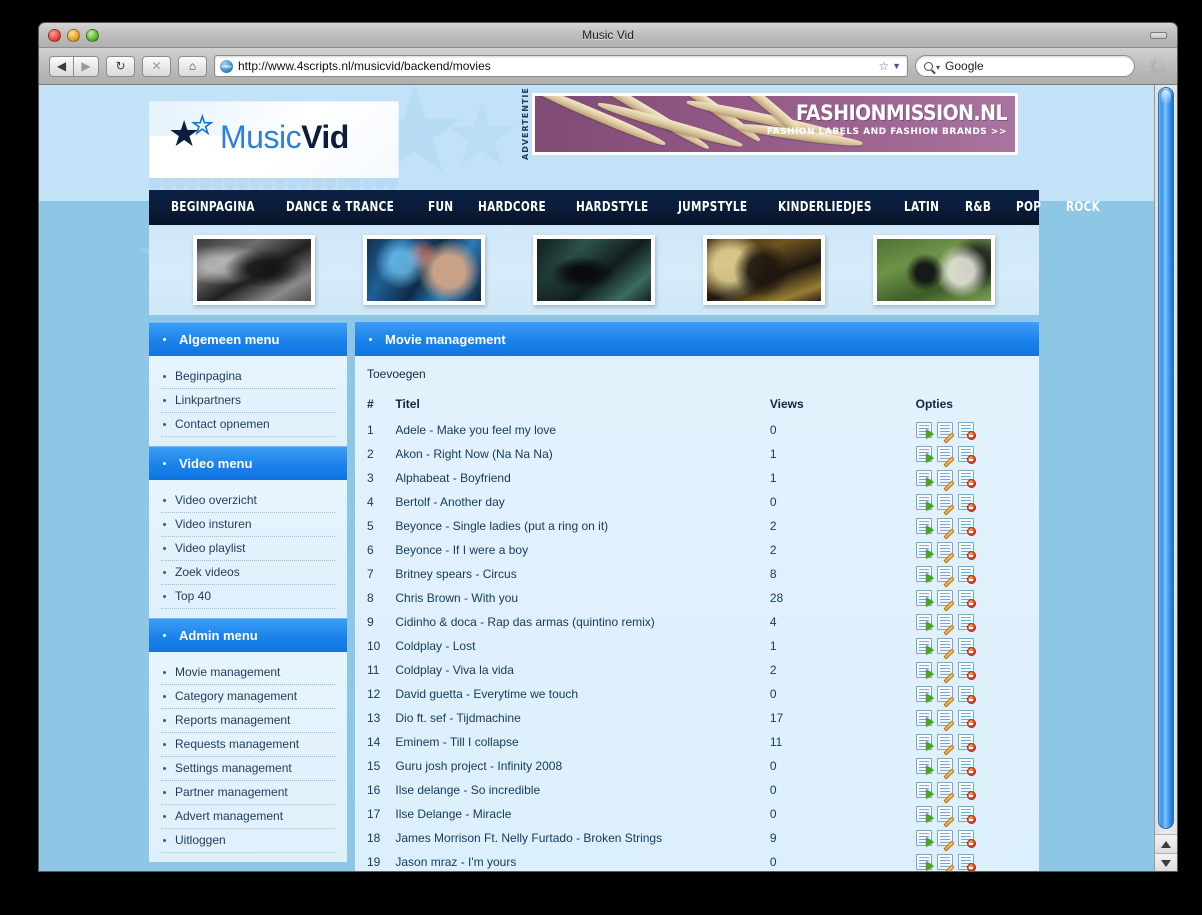 The height and width of the screenshot is (915, 1202). What do you see at coordinates (156, 66) in the screenshot?
I see `stop-button: ✕` at bounding box center [156, 66].